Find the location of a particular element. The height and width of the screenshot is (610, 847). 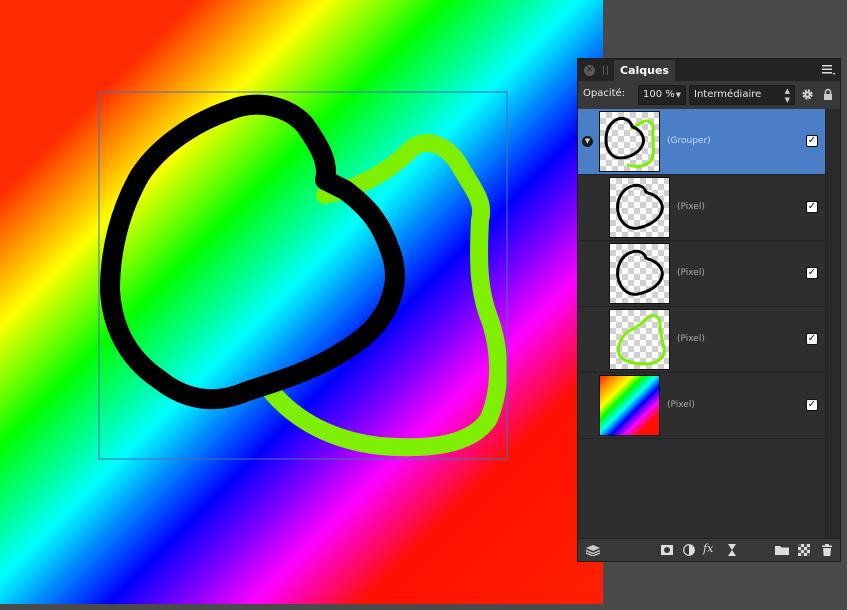

layers-toolbar: Opacité: 100 % ▼ Intermédiaire ▲ ▼ is located at coordinates (709, 95).